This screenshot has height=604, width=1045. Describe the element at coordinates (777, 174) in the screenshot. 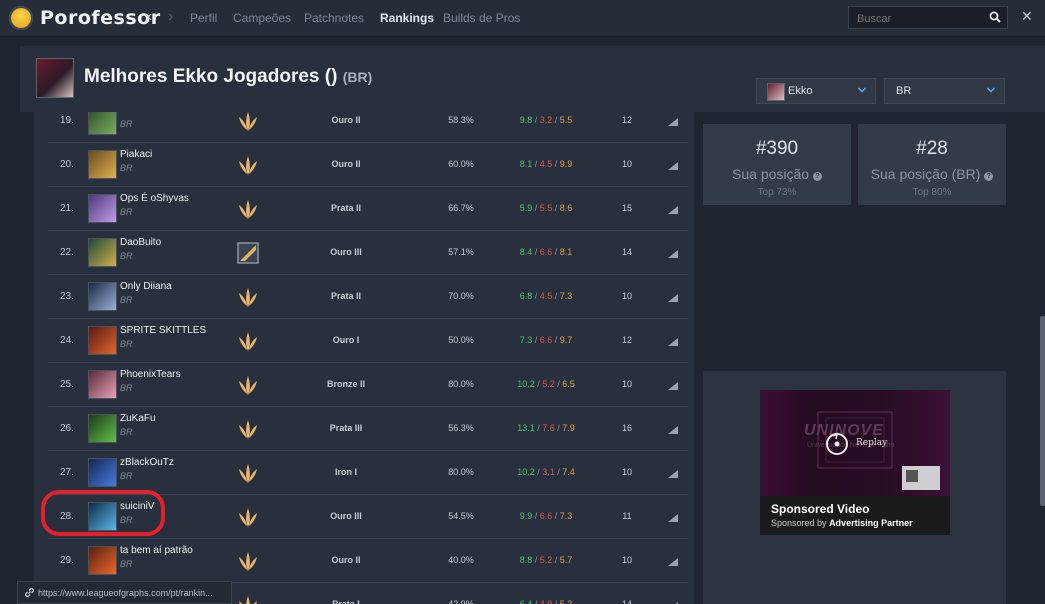

I see `stat-global-label: Sua posição ?` at that location.